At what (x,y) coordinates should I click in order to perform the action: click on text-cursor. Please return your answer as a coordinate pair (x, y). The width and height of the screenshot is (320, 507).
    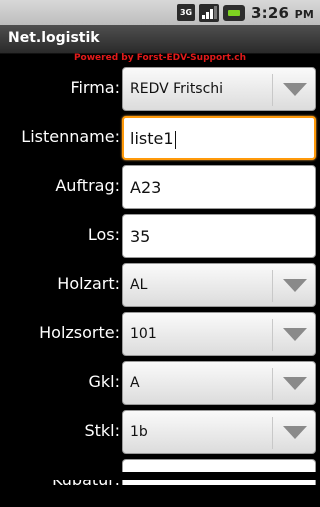
    Looking at the image, I should click on (175, 139).